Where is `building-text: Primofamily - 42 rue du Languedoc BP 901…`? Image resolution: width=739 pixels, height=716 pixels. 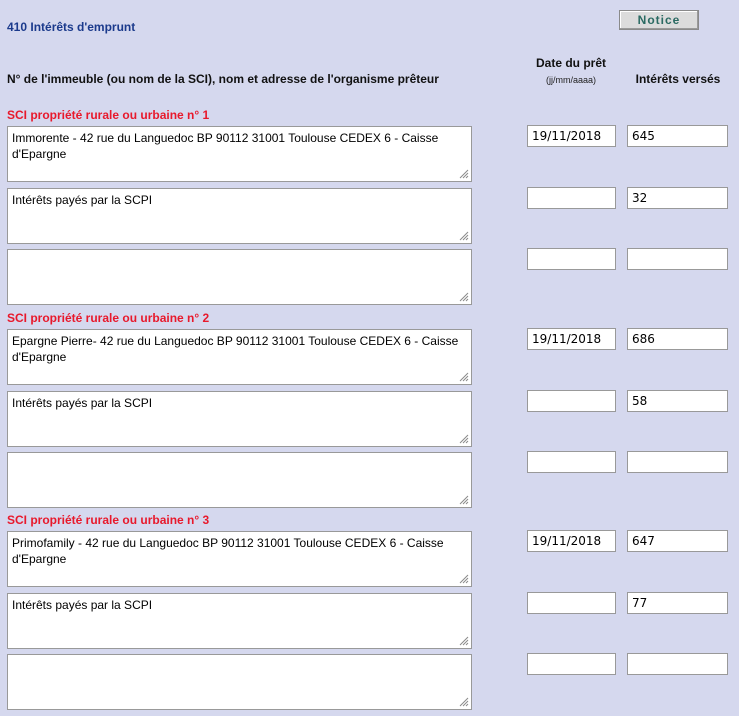
building-text: Primofamily - 42 rue du Languedoc BP 901… is located at coordinates (228, 551).